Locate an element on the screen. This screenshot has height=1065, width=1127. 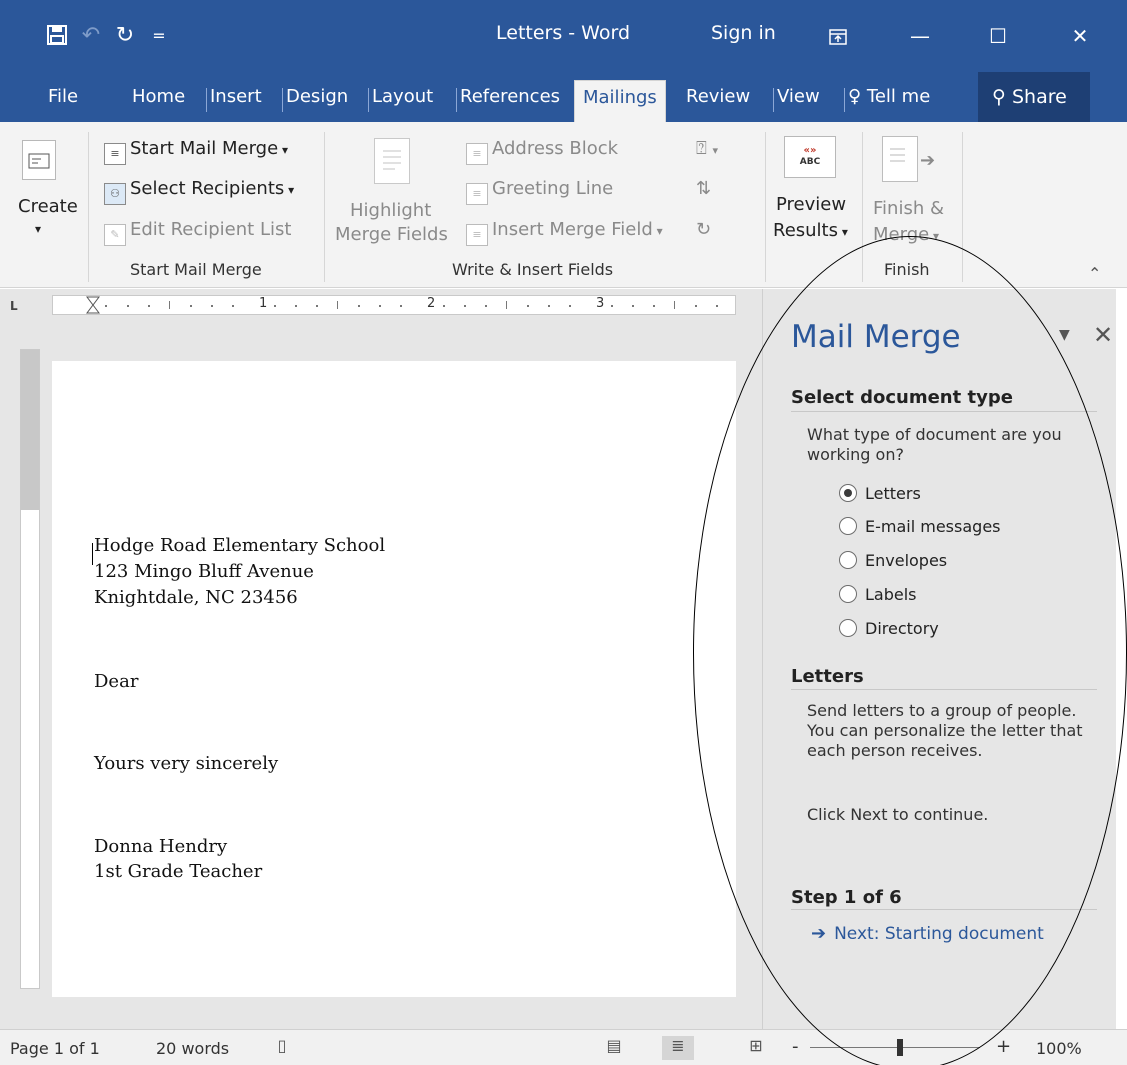
ruler-mark: 2 is located at coordinates (431, 303).